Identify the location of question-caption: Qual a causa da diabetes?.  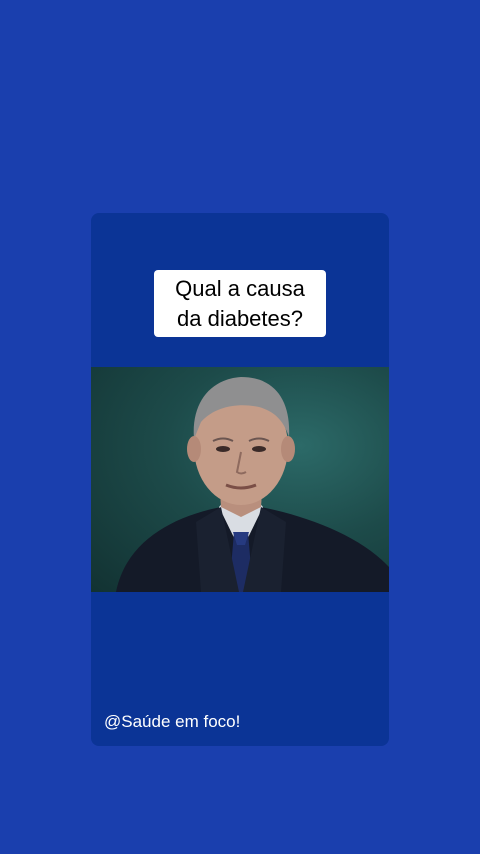
(240, 303).